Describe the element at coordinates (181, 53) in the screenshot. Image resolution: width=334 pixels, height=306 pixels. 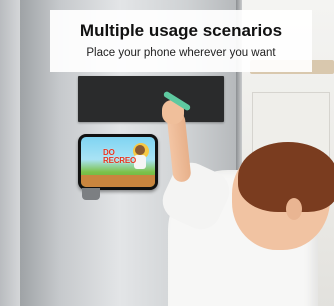
I see `banner-subtitle: Place your phone wherever you want` at that location.